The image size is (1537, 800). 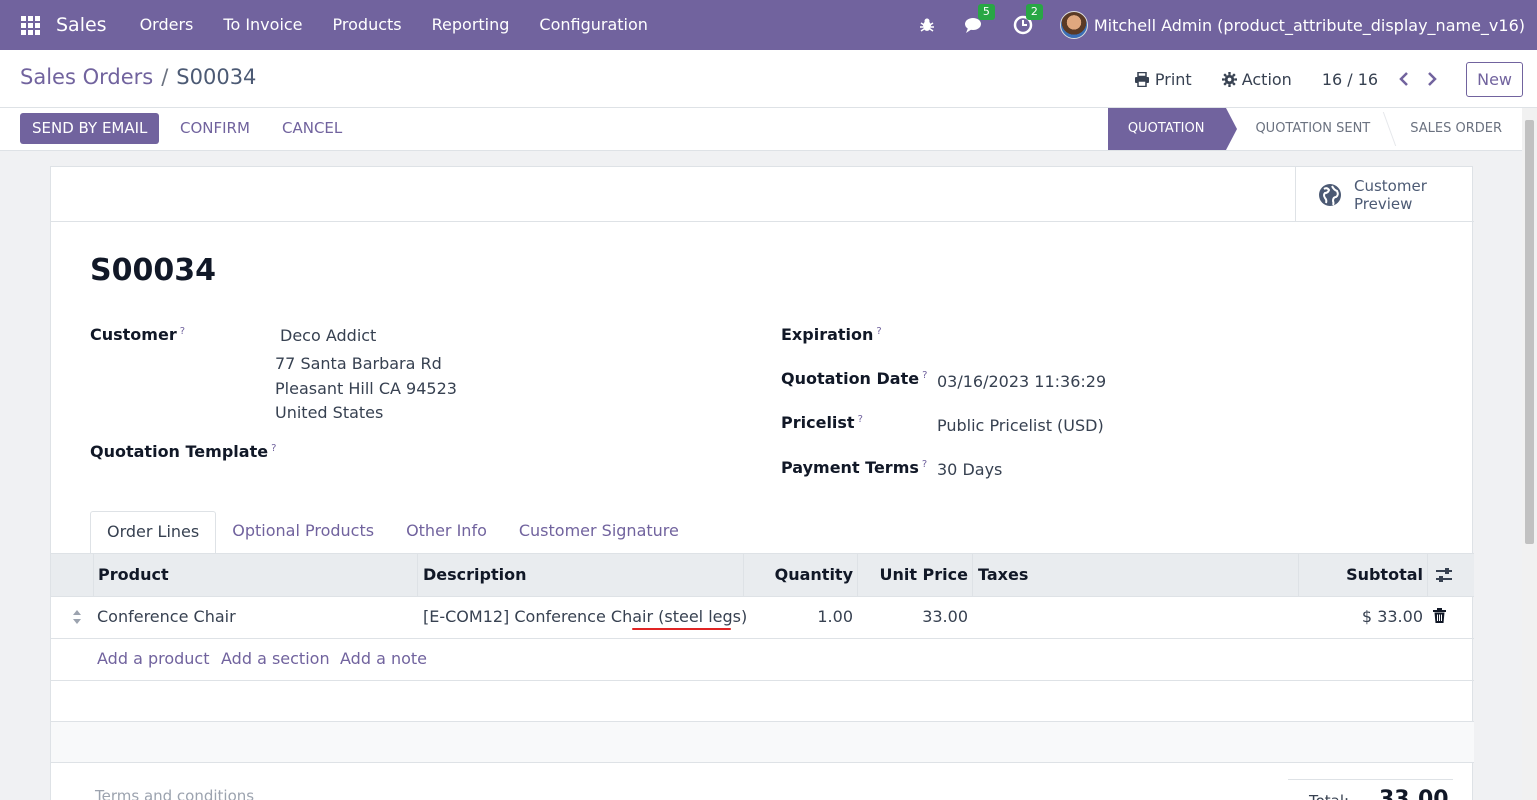 What do you see at coordinates (312, 128) in the screenshot?
I see `cancel-button: CANCEL` at bounding box center [312, 128].